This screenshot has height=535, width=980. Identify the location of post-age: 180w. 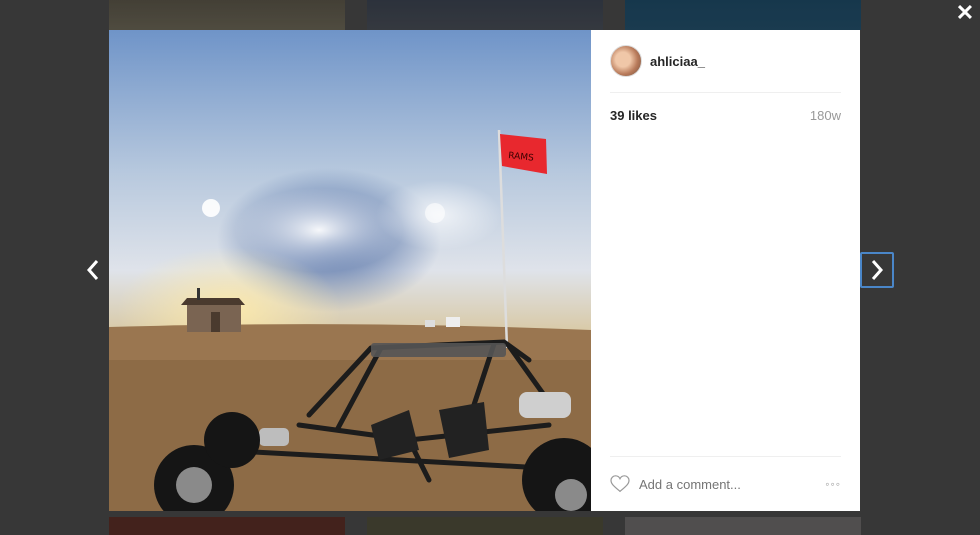
(825, 115).